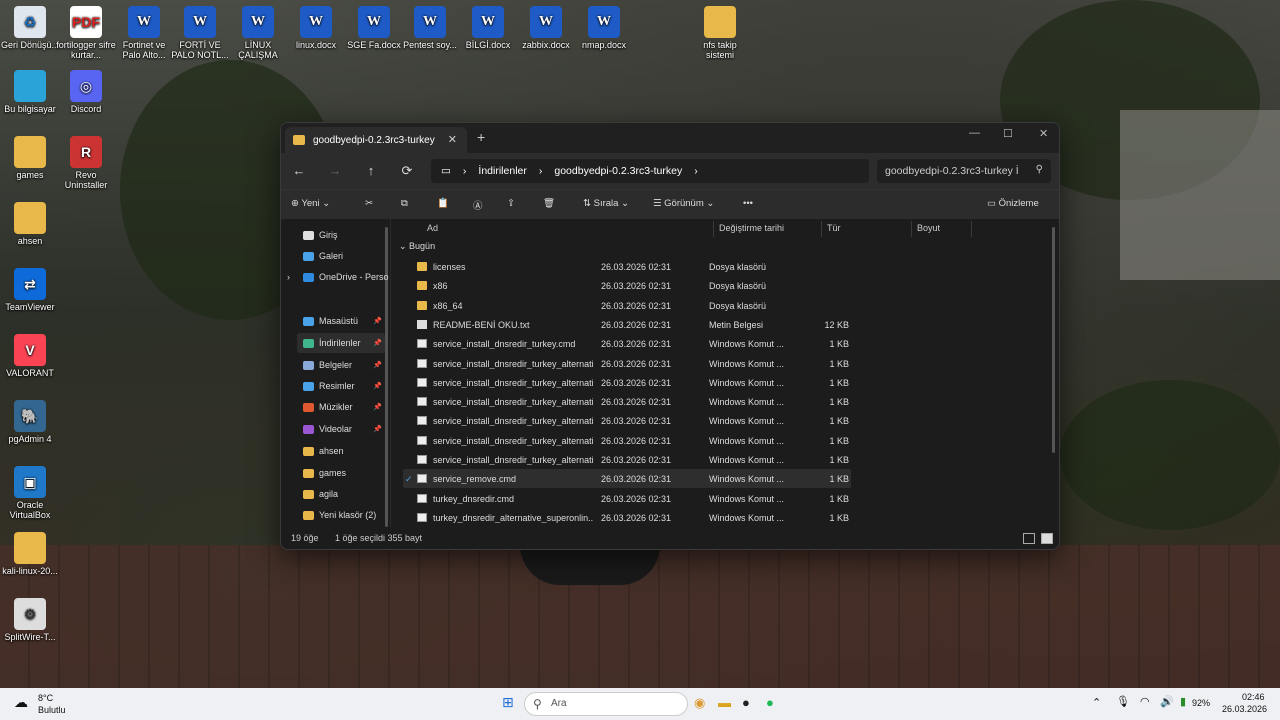  I want to click on desktop-icon: W BİLGİ.docx, so click(488, 28).